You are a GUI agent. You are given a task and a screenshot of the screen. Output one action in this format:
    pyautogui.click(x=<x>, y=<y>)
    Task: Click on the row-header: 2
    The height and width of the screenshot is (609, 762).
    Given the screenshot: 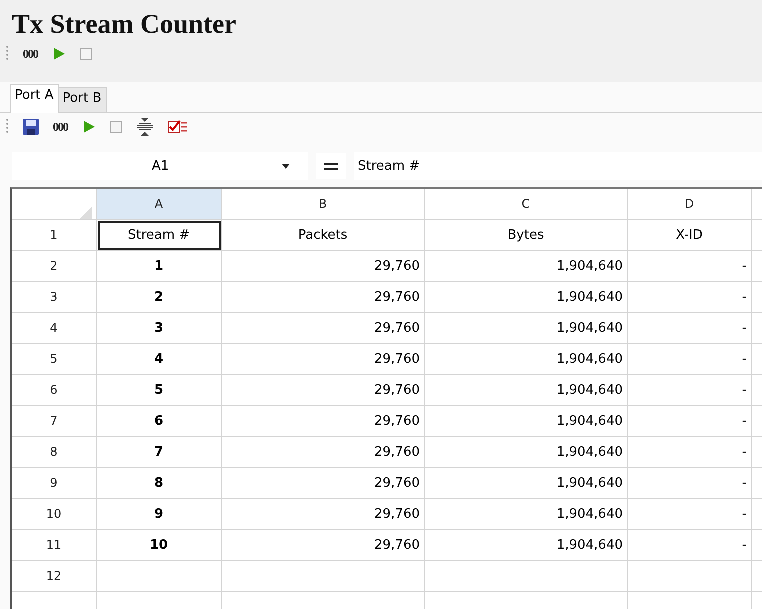 What is the action you would take?
    pyautogui.click(x=54, y=266)
    